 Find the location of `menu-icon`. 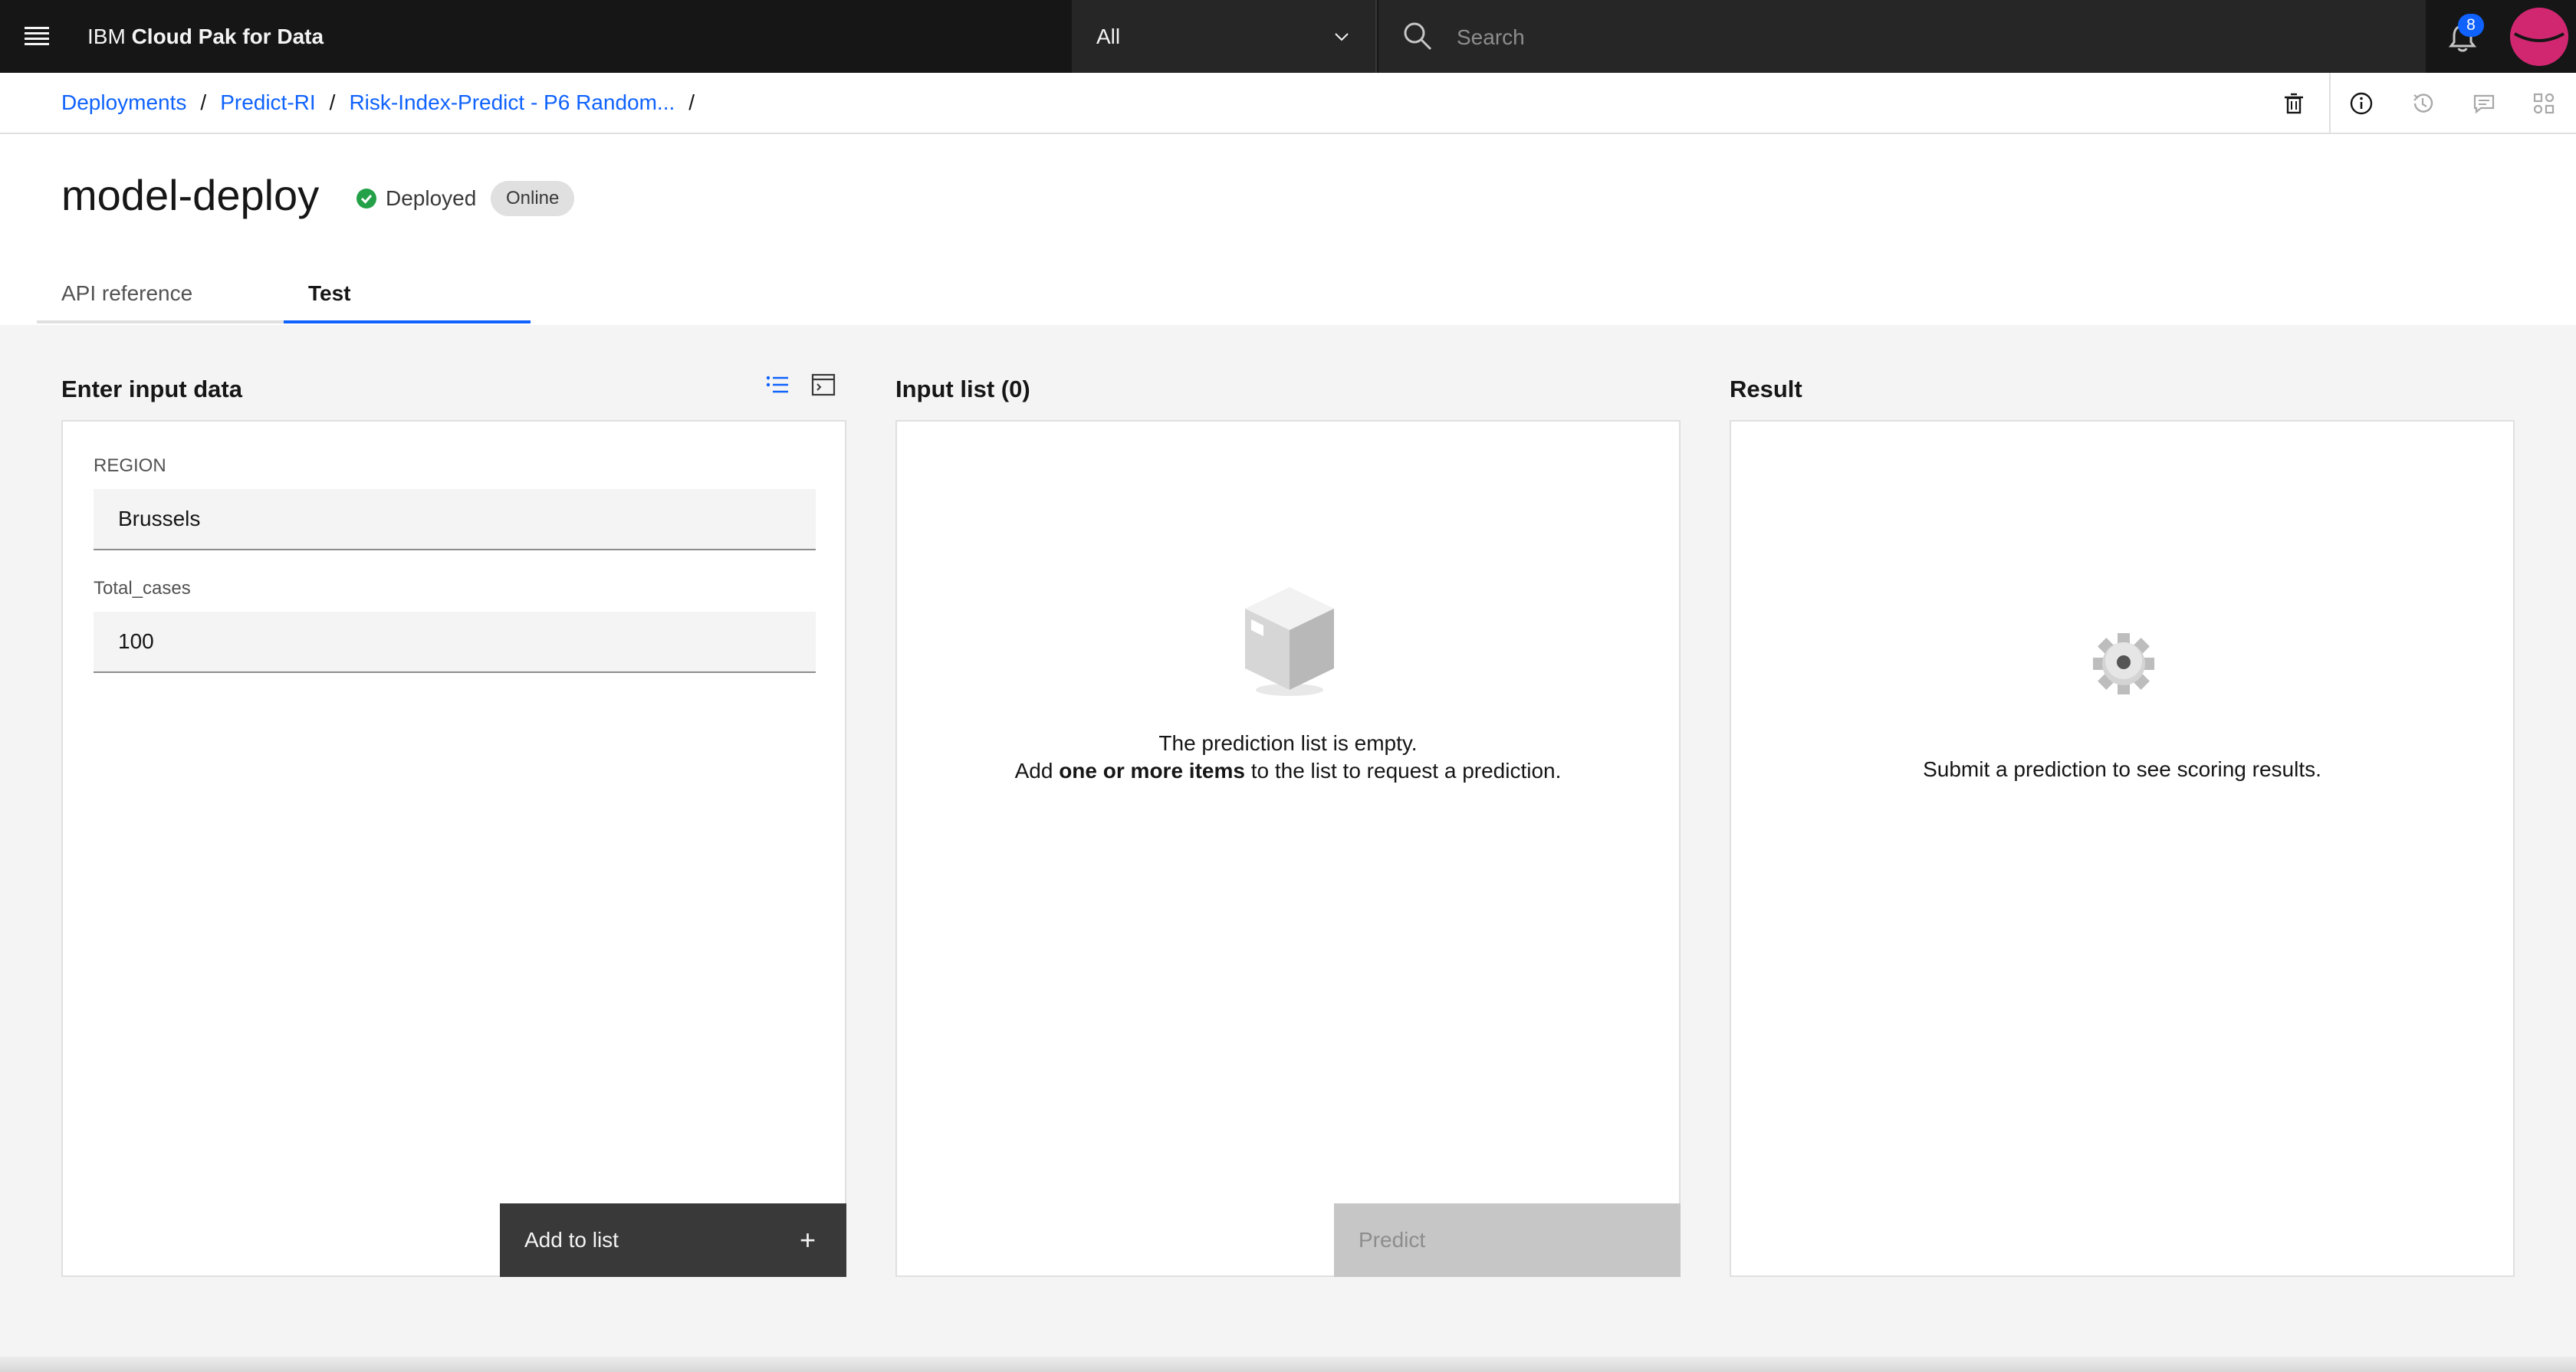

menu-icon is located at coordinates (37, 37).